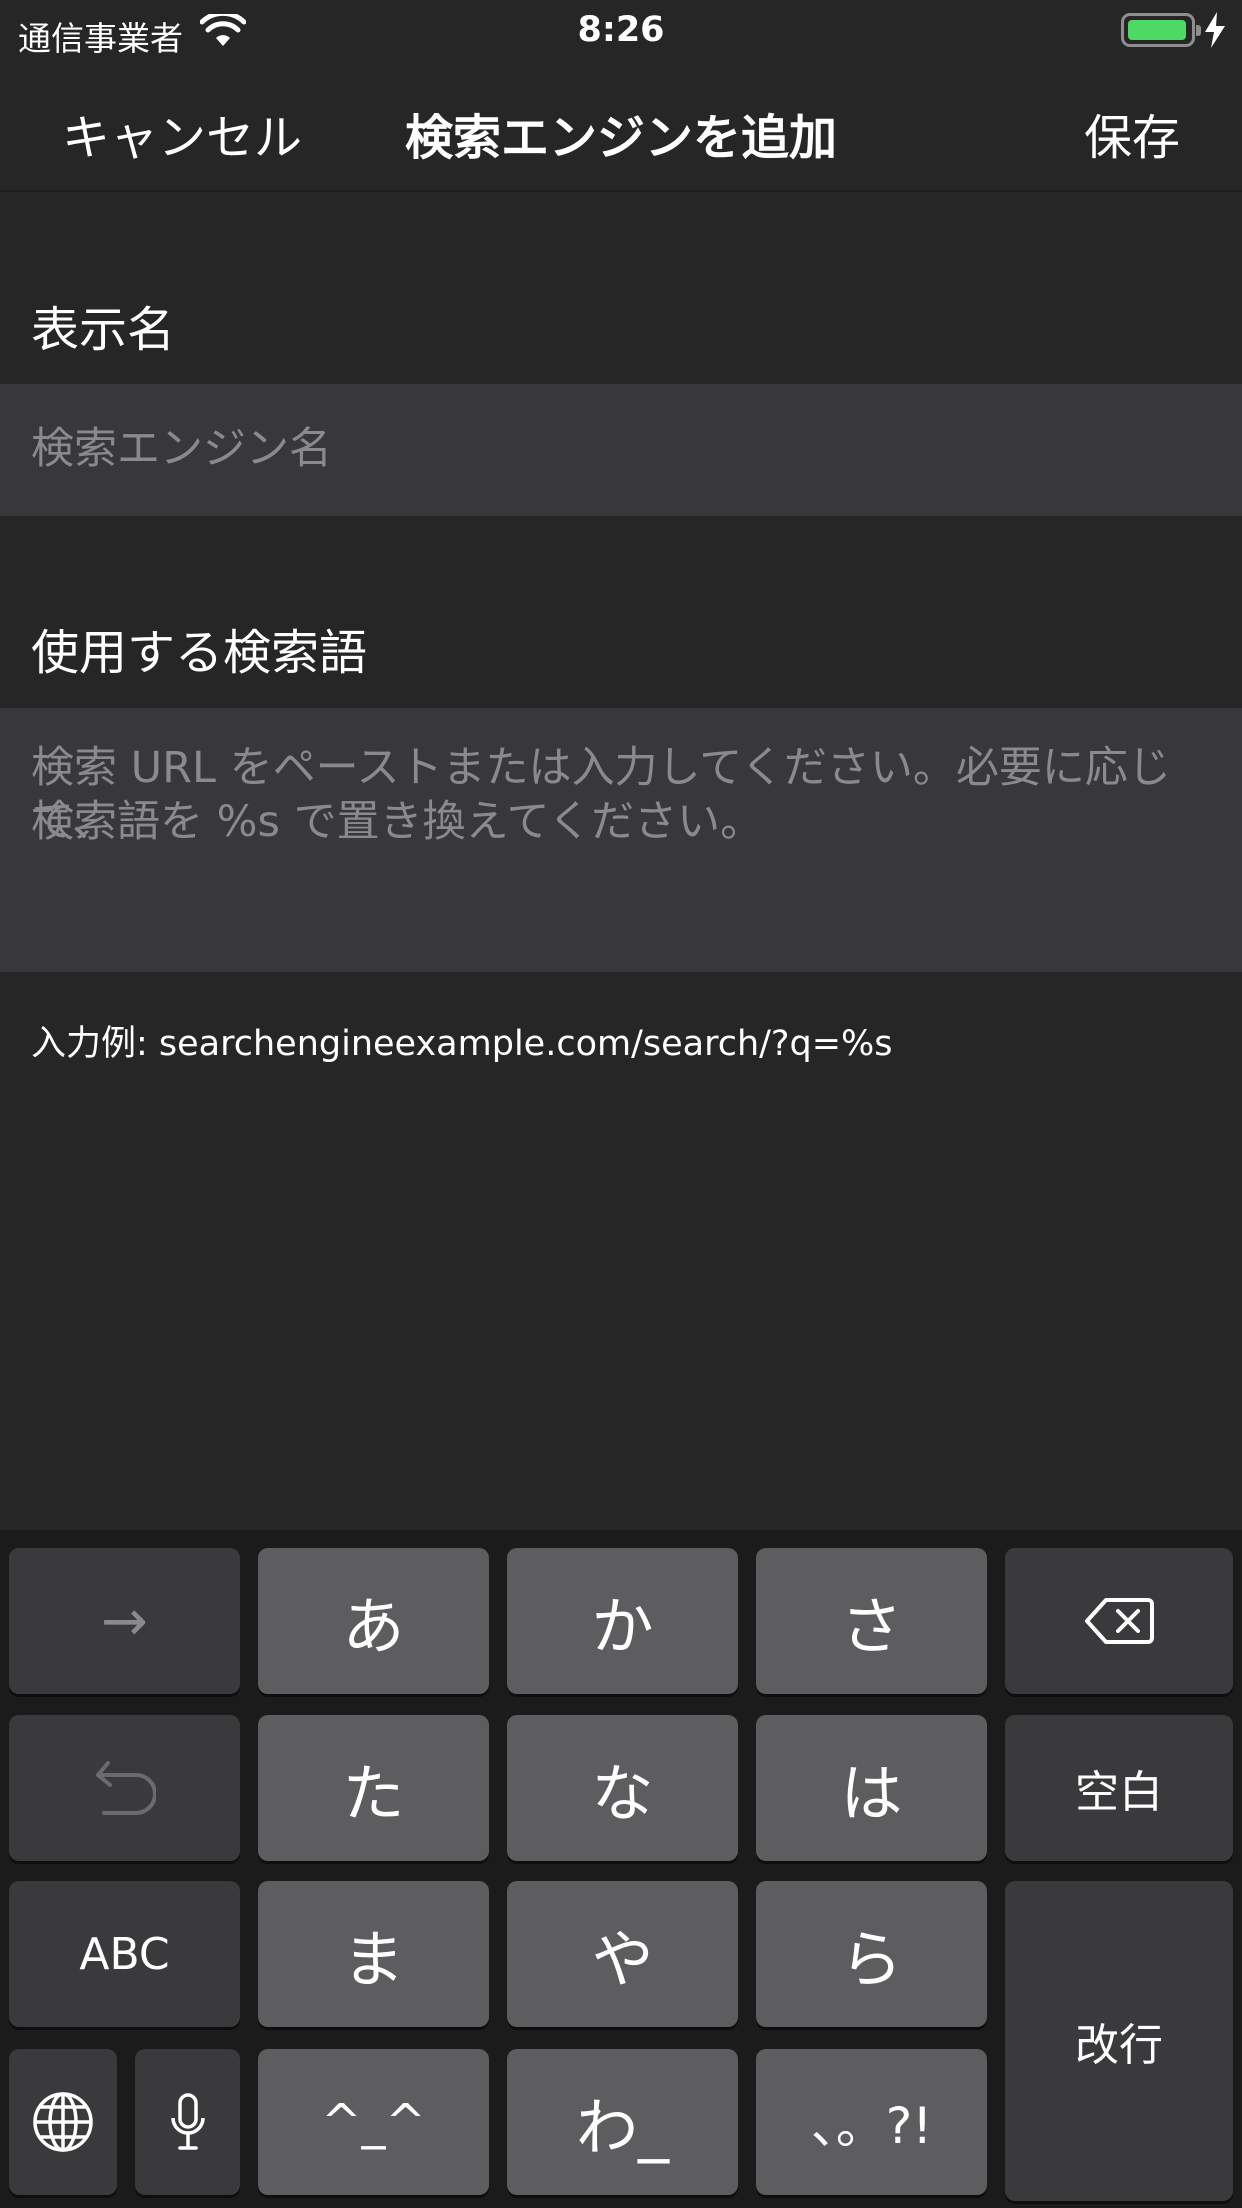 The image size is (1242, 2208). I want to click on key-wa: わ_, so click(622, 2122).